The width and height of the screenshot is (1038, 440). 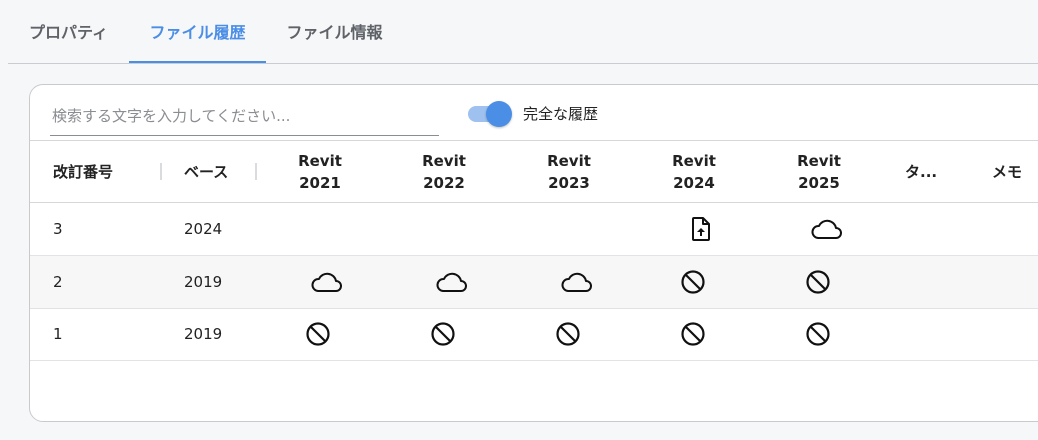 I want to click on column-header-memo: メモ, so click(x=1007, y=171).